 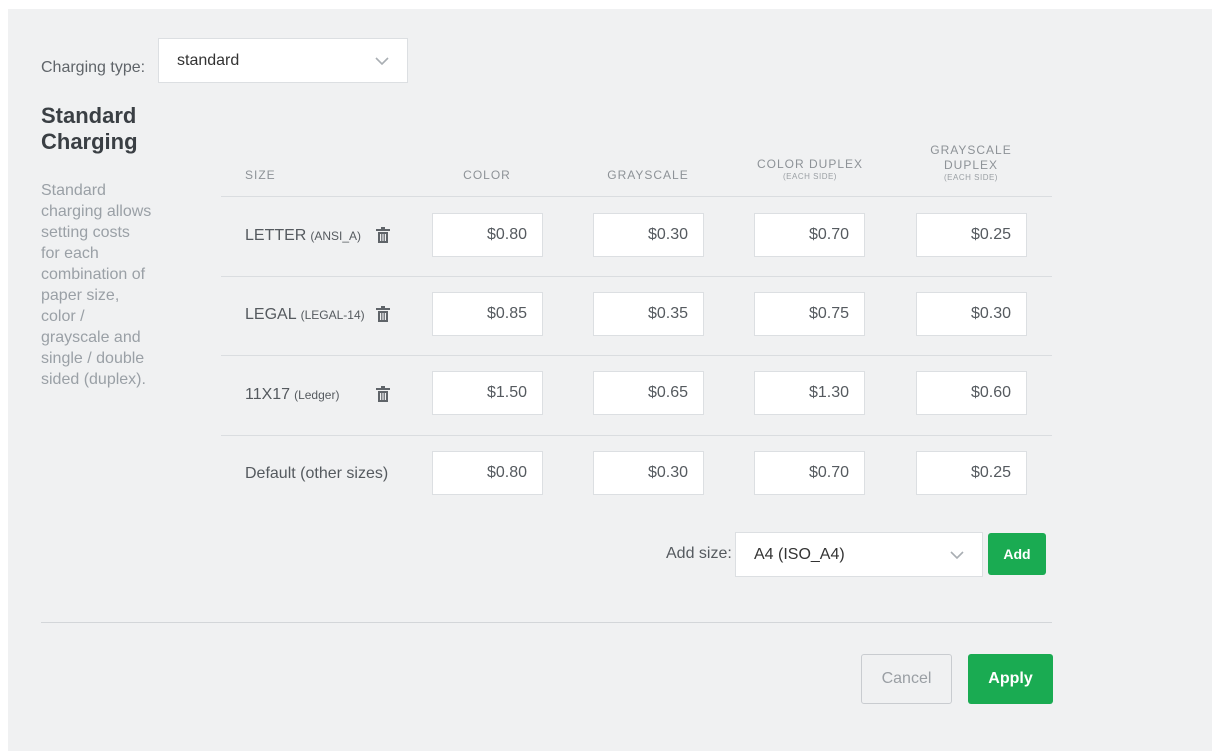 I want to click on add-size-select: A4 (ISO_A4), so click(x=859, y=554).